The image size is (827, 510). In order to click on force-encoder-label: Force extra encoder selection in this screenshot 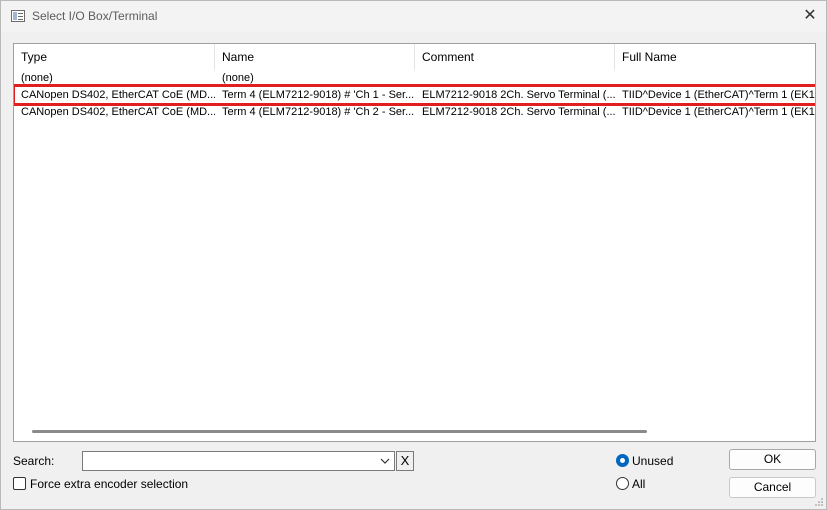, I will do `click(109, 484)`.